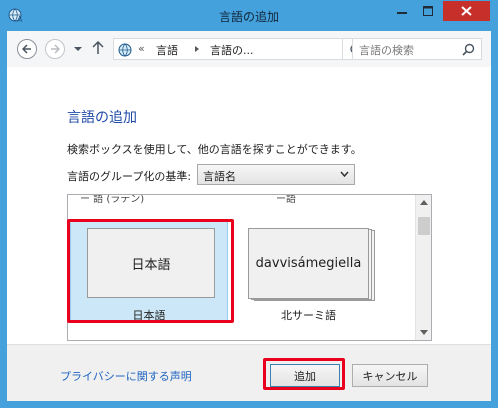 The height and width of the screenshot is (408, 498). Describe the element at coordinates (424, 202) in the screenshot. I see `scroll-up-arrow-icon` at that location.